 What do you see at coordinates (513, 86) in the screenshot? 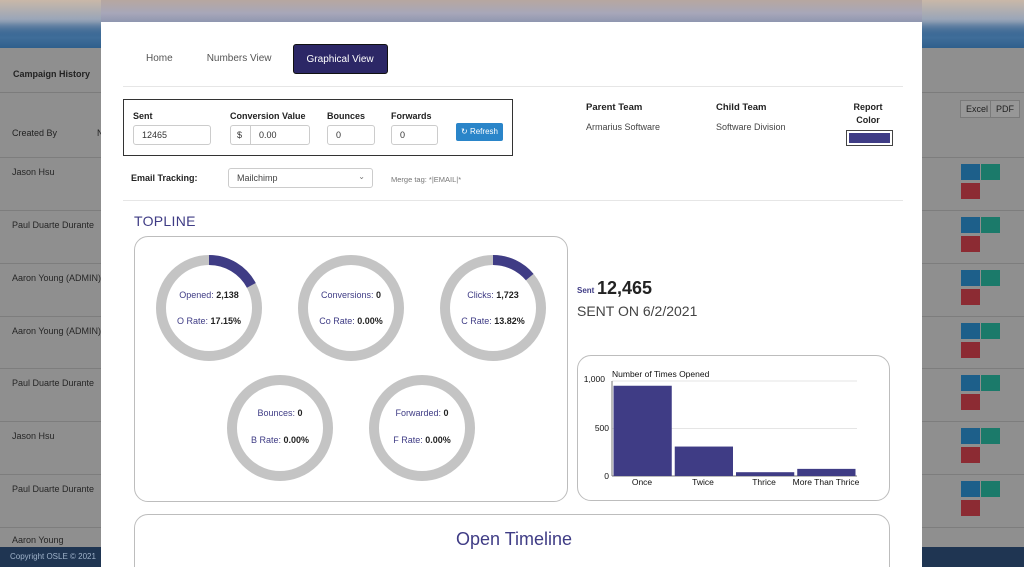
I see `tabs-divider` at bounding box center [513, 86].